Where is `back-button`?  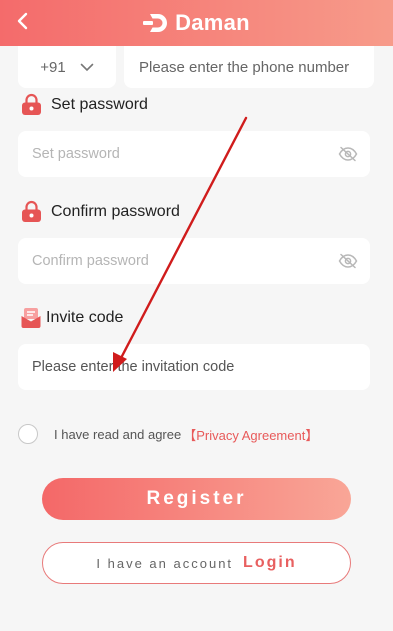
back-button is located at coordinates (22, 21).